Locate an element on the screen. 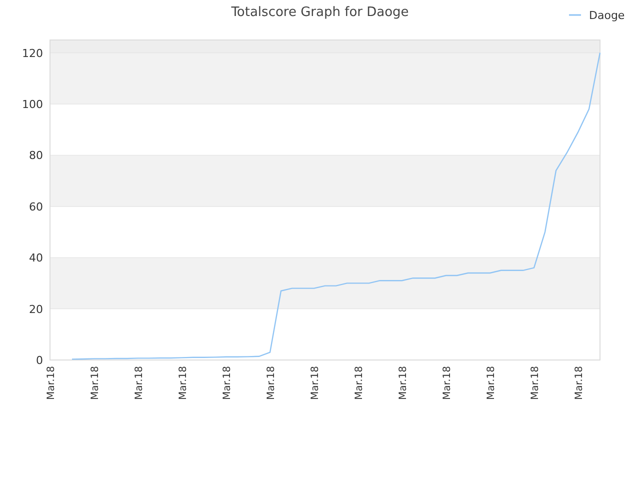  chart-title: Totalscore Graph for Daoge is located at coordinates (320, 12).